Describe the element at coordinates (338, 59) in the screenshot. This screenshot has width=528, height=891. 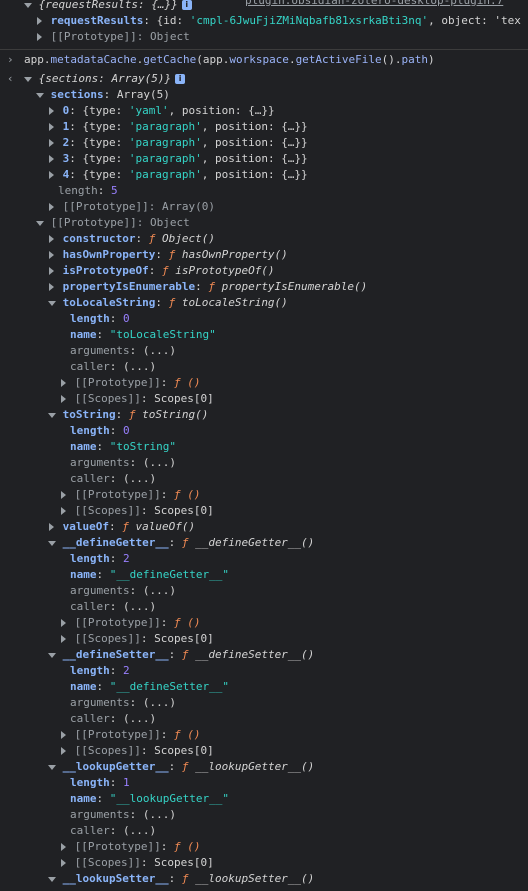
I see `cmd-part: getActiveFile` at that location.